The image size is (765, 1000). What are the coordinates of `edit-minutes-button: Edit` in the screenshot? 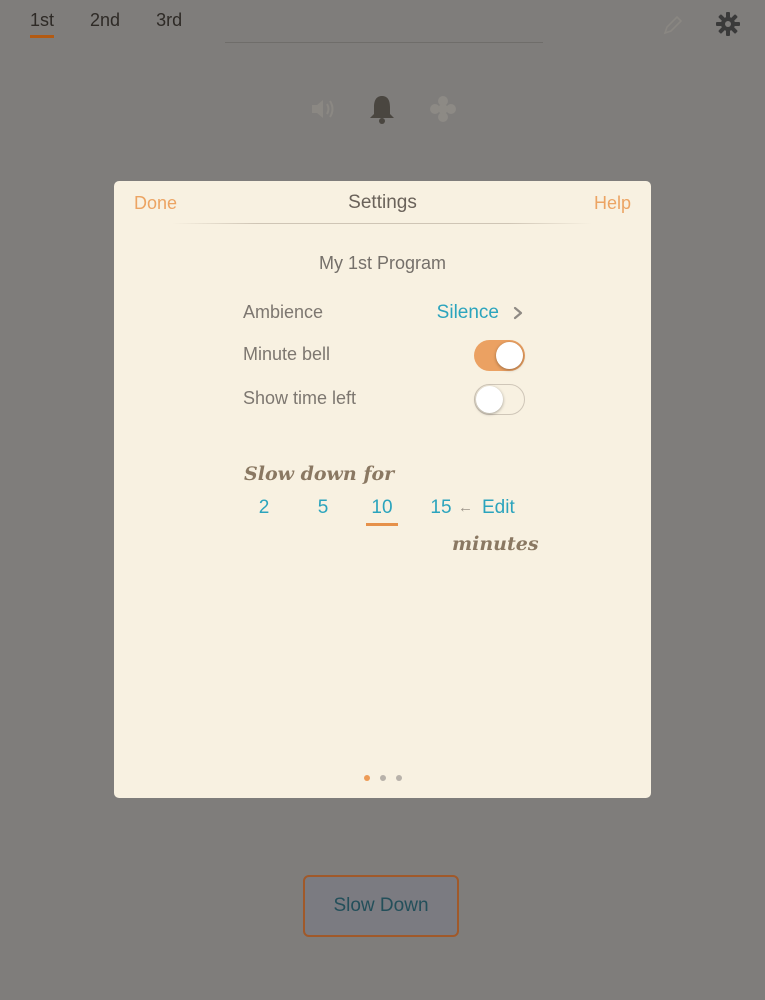 It's located at (498, 508).